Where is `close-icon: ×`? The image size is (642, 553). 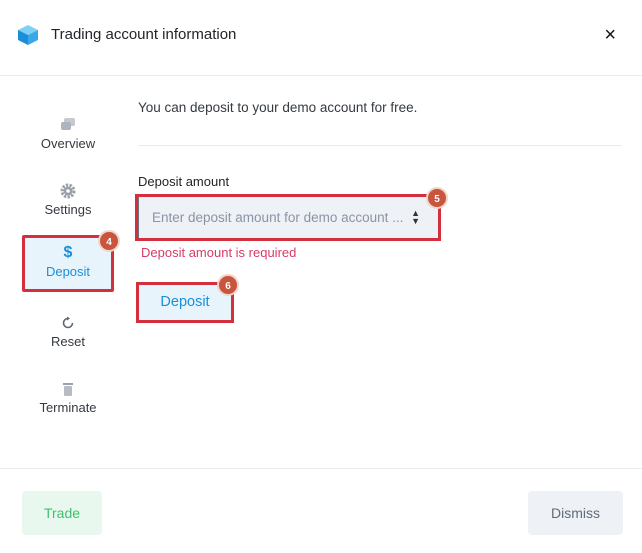
close-icon: × is located at coordinates (610, 35).